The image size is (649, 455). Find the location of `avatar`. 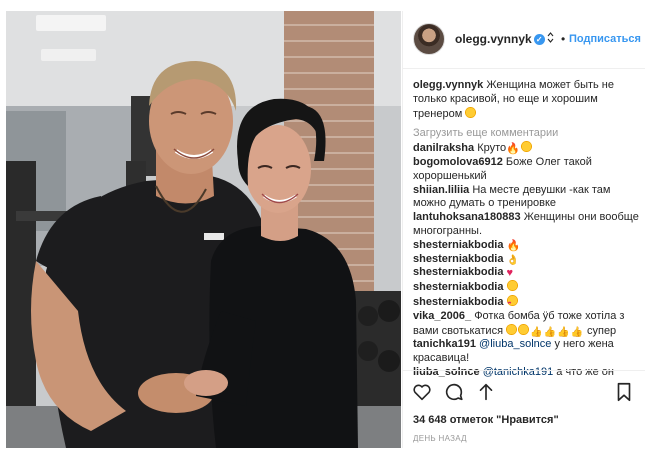

avatar is located at coordinates (429, 39).